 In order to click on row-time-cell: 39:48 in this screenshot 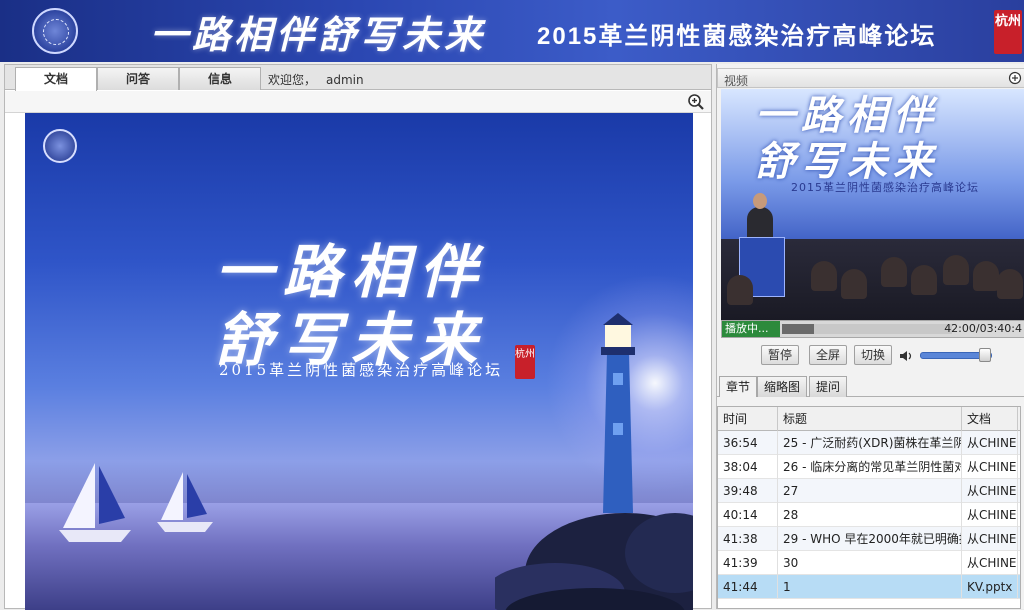, I will do `click(748, 491)`.